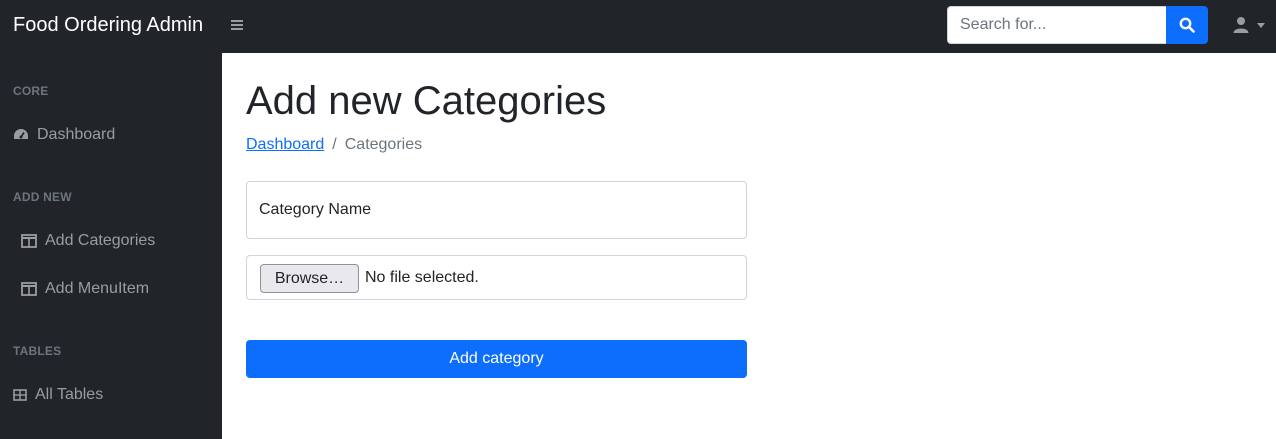 The width and height of the screenshot is (1276, 439). What do you see at coordinates (1057, 25) in the screenshot?
I see `search-input` at bounding box center [1057, 25].